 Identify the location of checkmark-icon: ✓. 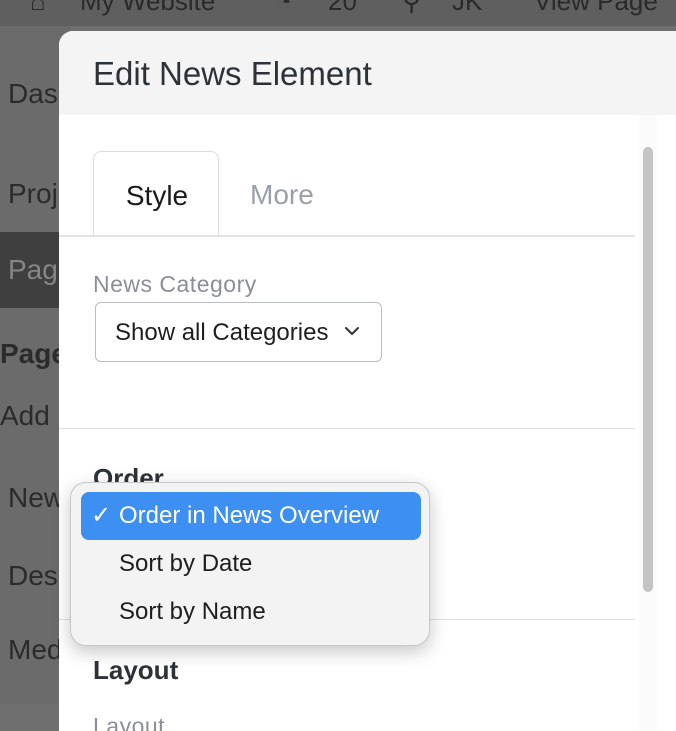
(101, 515).